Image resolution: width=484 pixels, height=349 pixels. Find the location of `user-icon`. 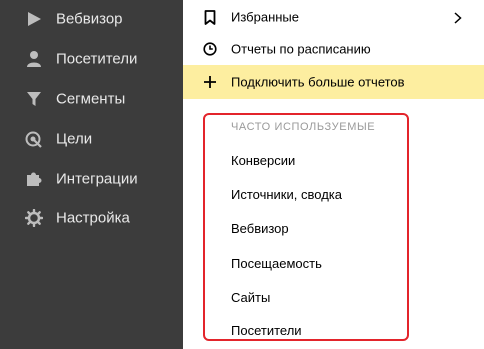

user-icon is located at coordinates (34, 59).